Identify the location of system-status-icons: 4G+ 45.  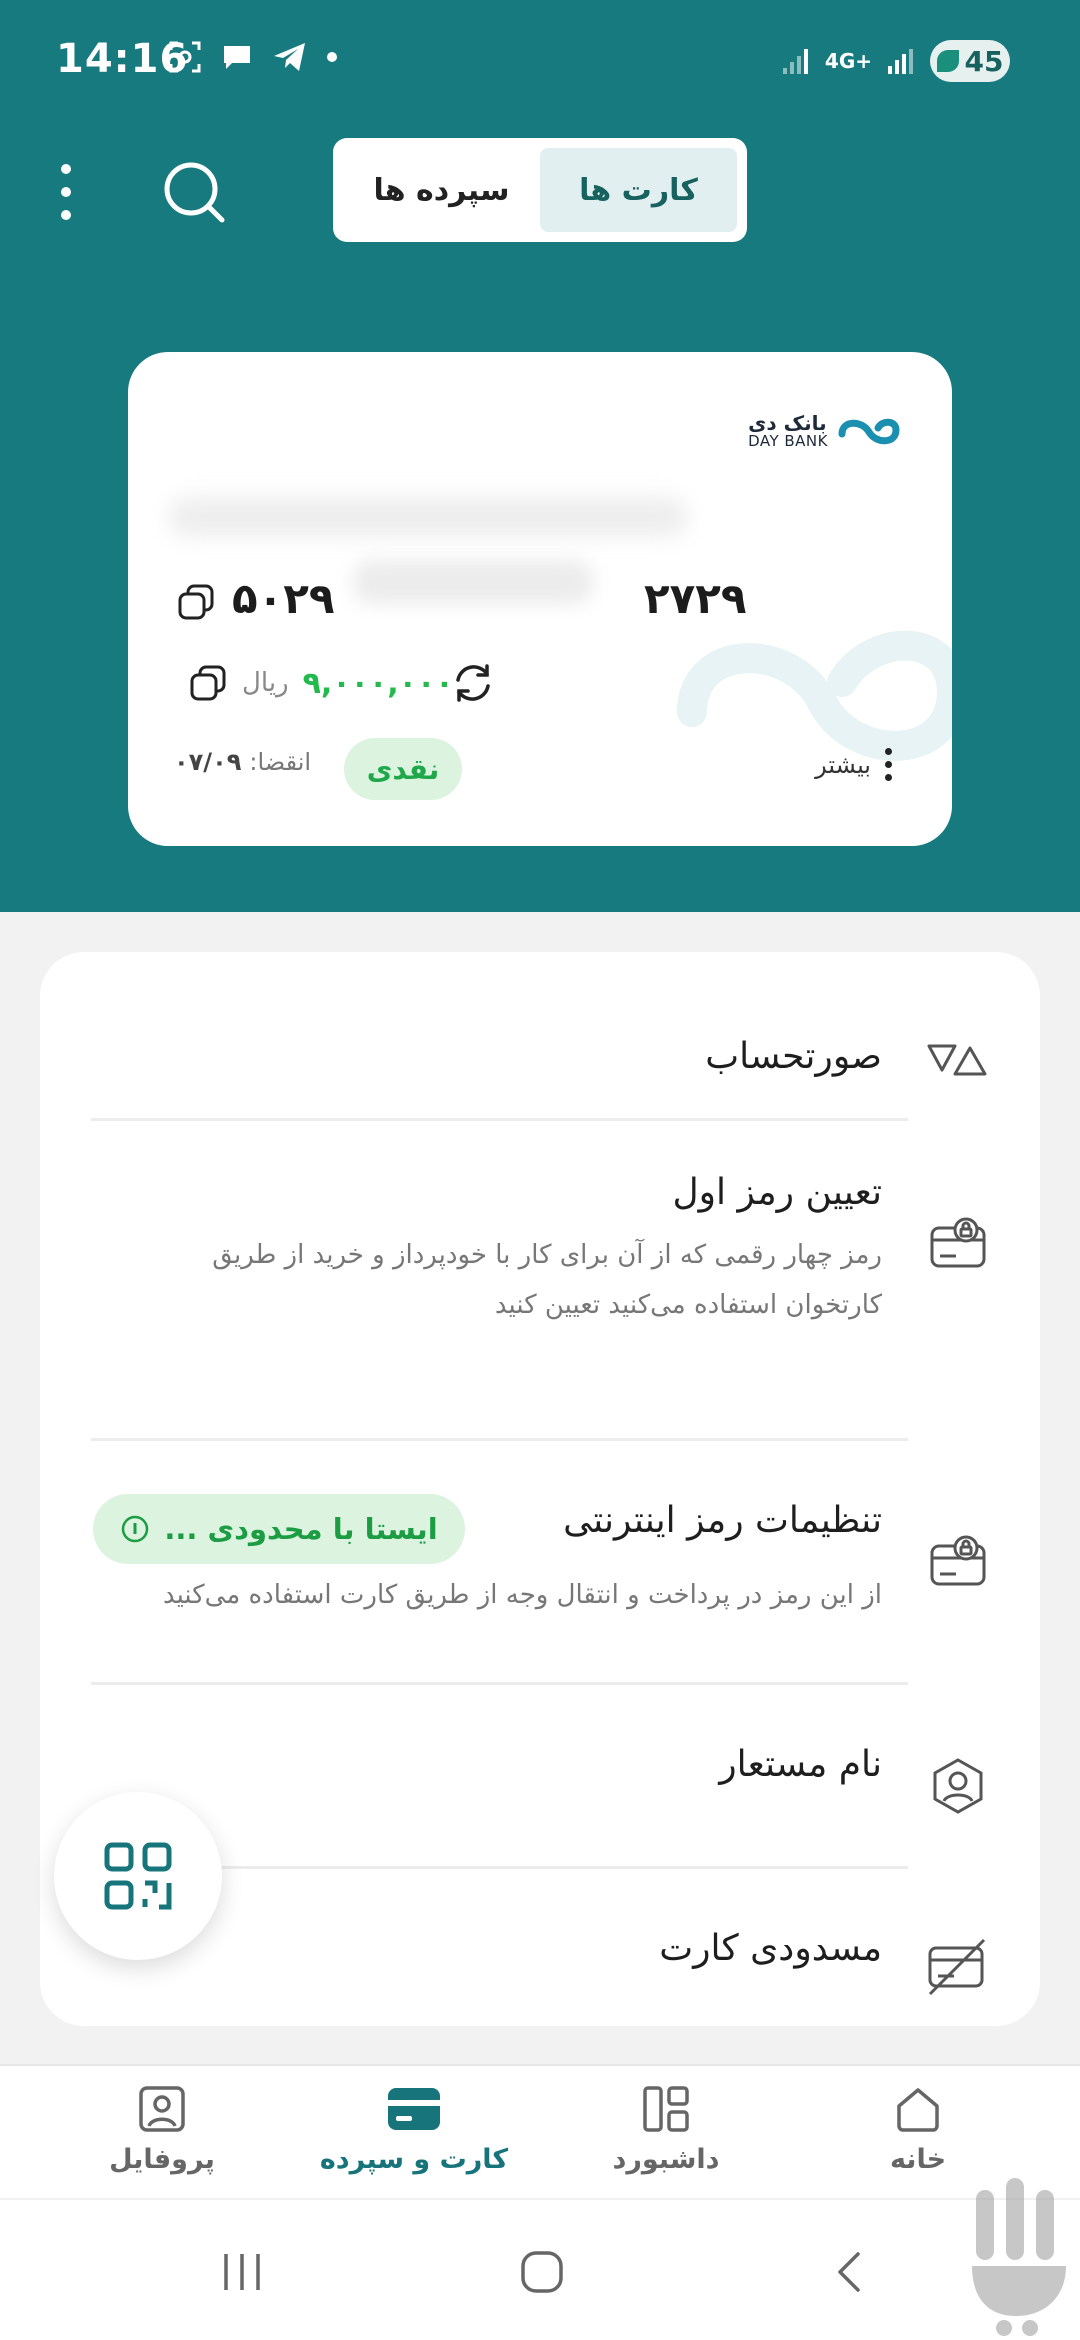
(895, 61).